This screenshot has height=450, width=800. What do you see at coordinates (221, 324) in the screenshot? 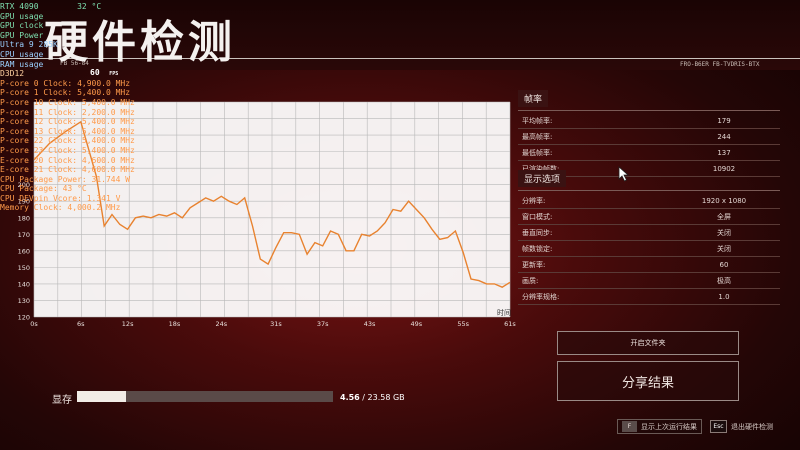
I see `chart-x-tick-label: 24s` at bounding box center [221, 324].